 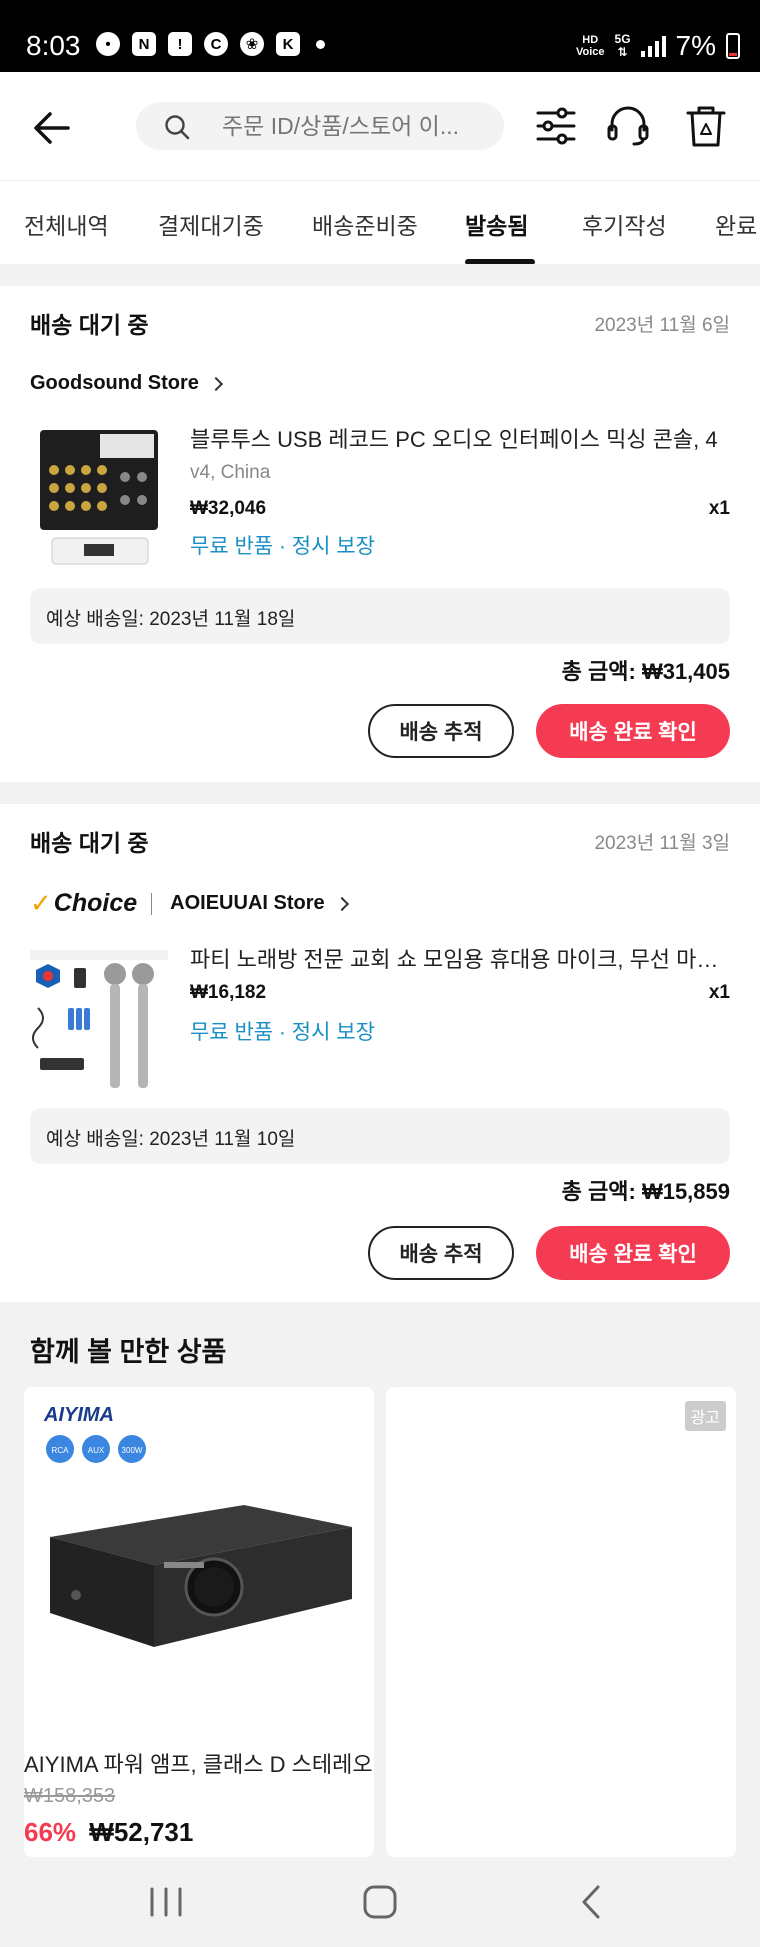 What do you see at coordinates (144, 44) in the screenshot?
I see `notif-icon-2: N` at bounding box center [144, 44].